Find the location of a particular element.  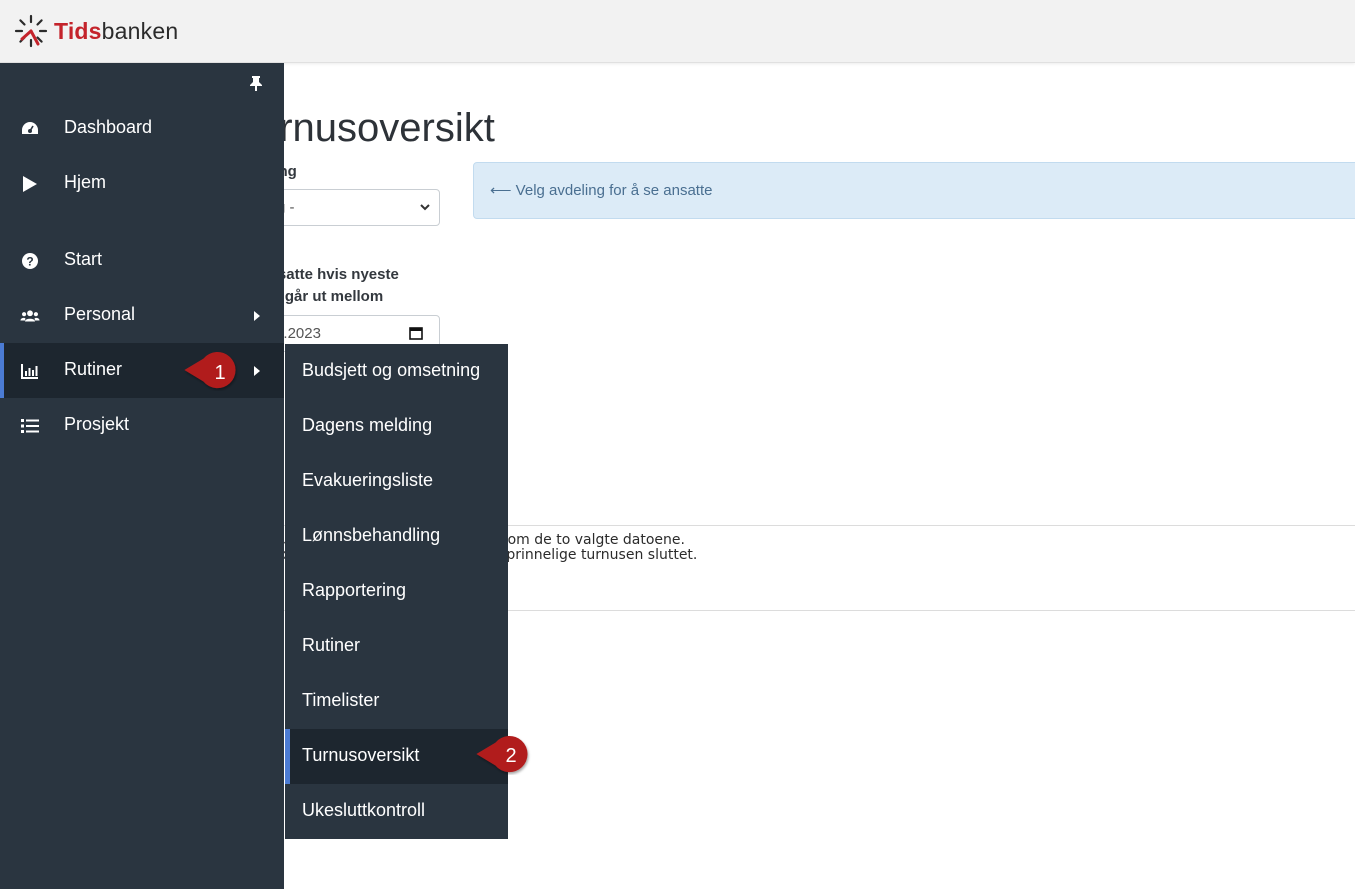

top-bar: Tidsbanken is located at coordinates (677, 31).